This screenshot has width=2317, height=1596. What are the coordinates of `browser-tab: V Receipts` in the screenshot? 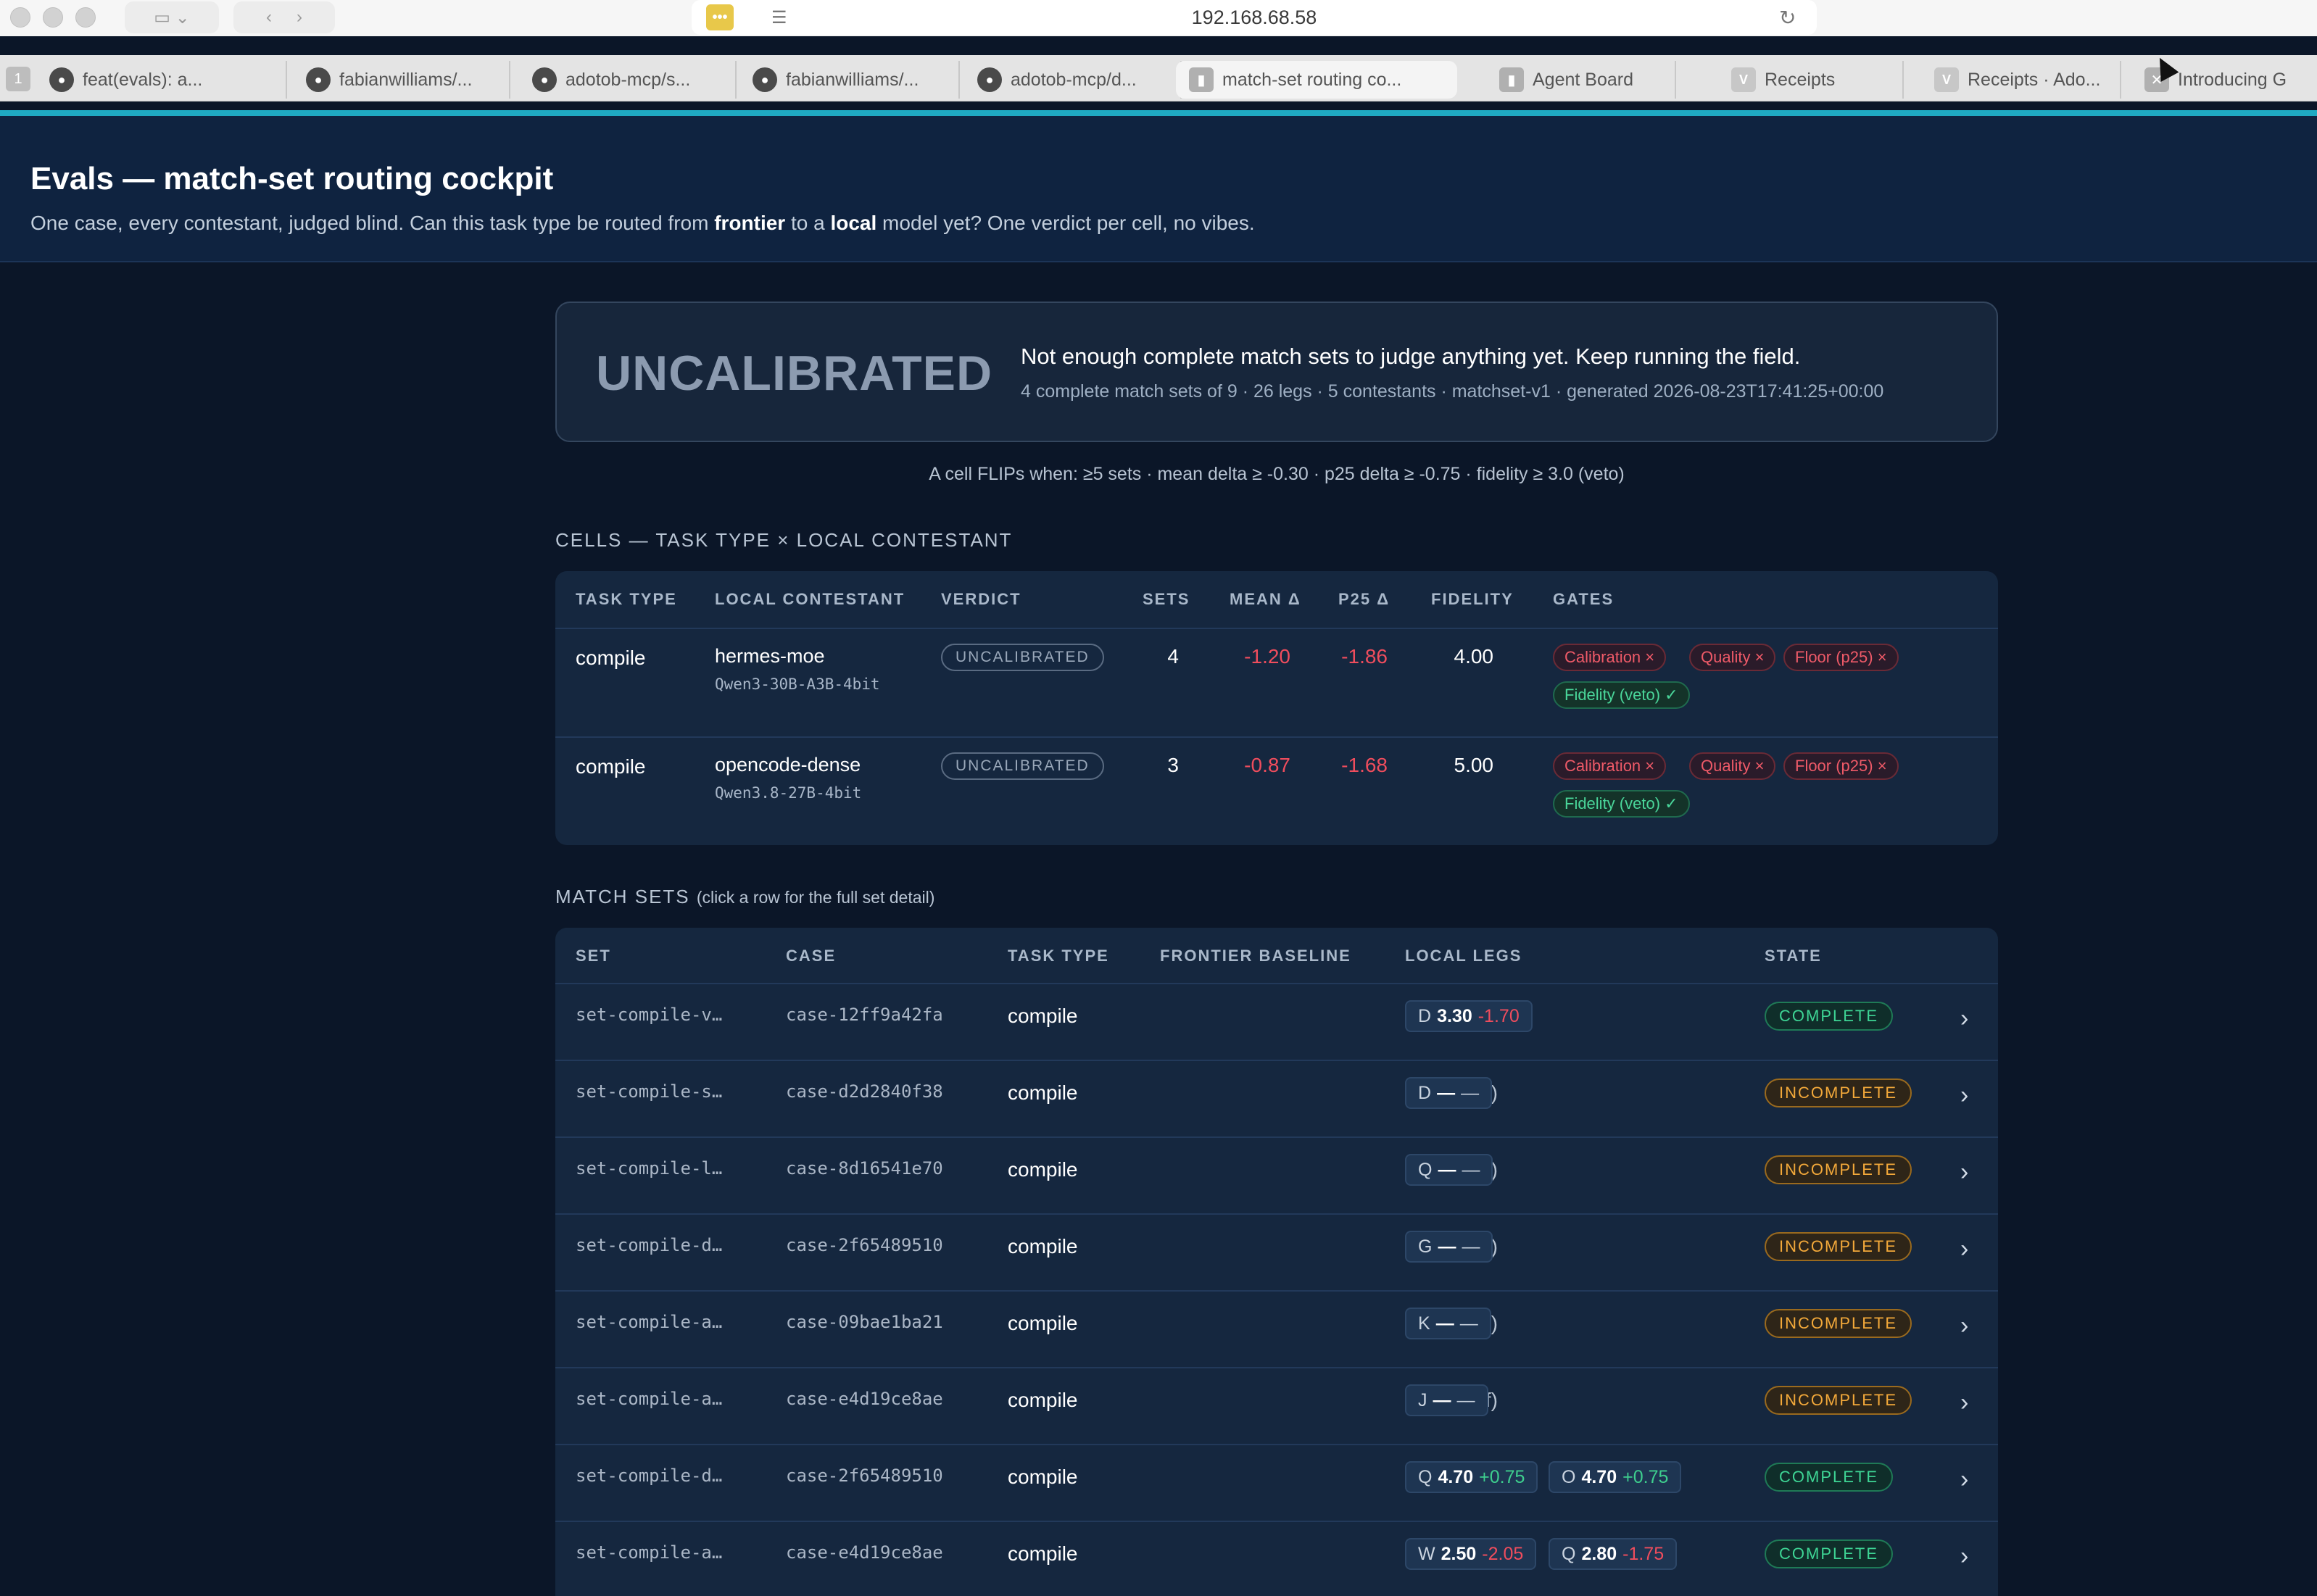 It's located at (1811, 80).